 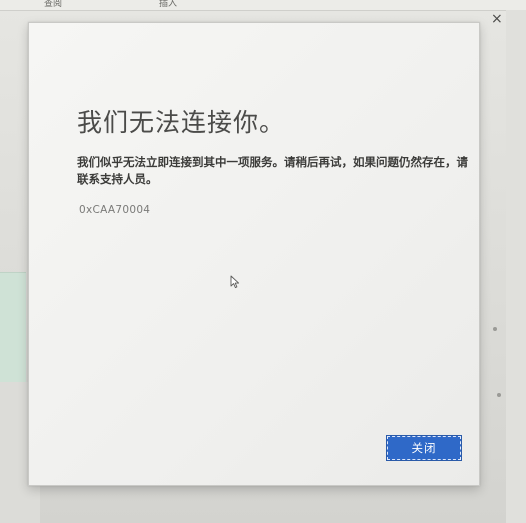 I want to click on dialog-title: 我们无法连接你。, so click(x=181, y=122).